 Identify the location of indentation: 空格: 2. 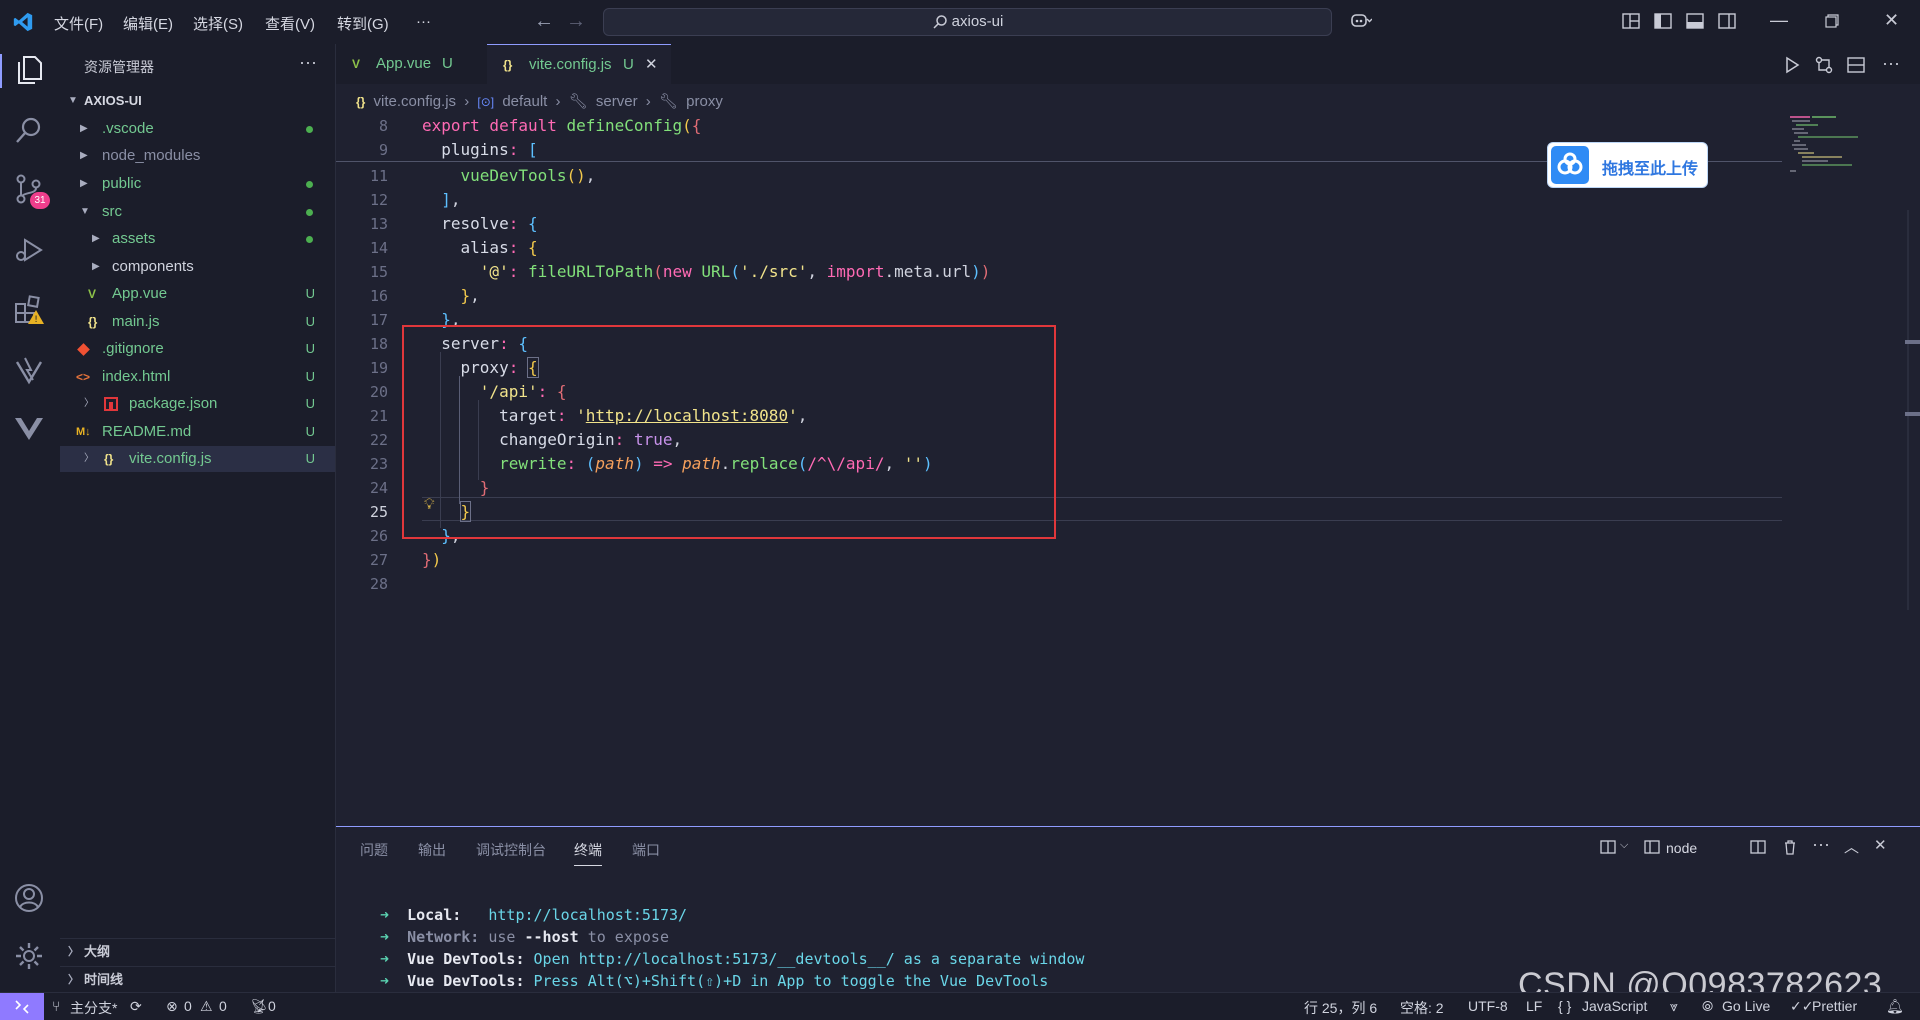
(1422, 1008).